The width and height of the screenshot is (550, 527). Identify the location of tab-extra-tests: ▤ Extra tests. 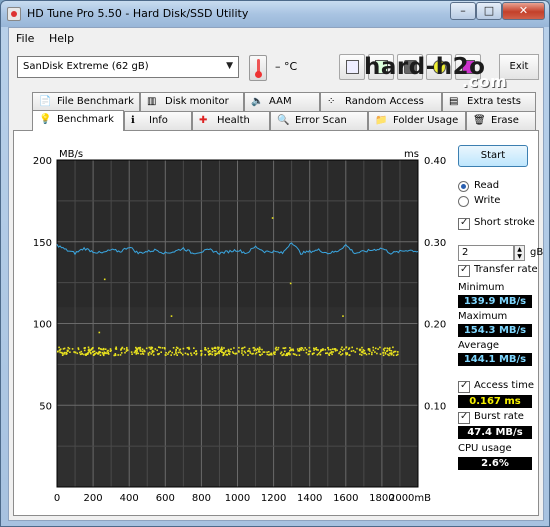
(489, 101).